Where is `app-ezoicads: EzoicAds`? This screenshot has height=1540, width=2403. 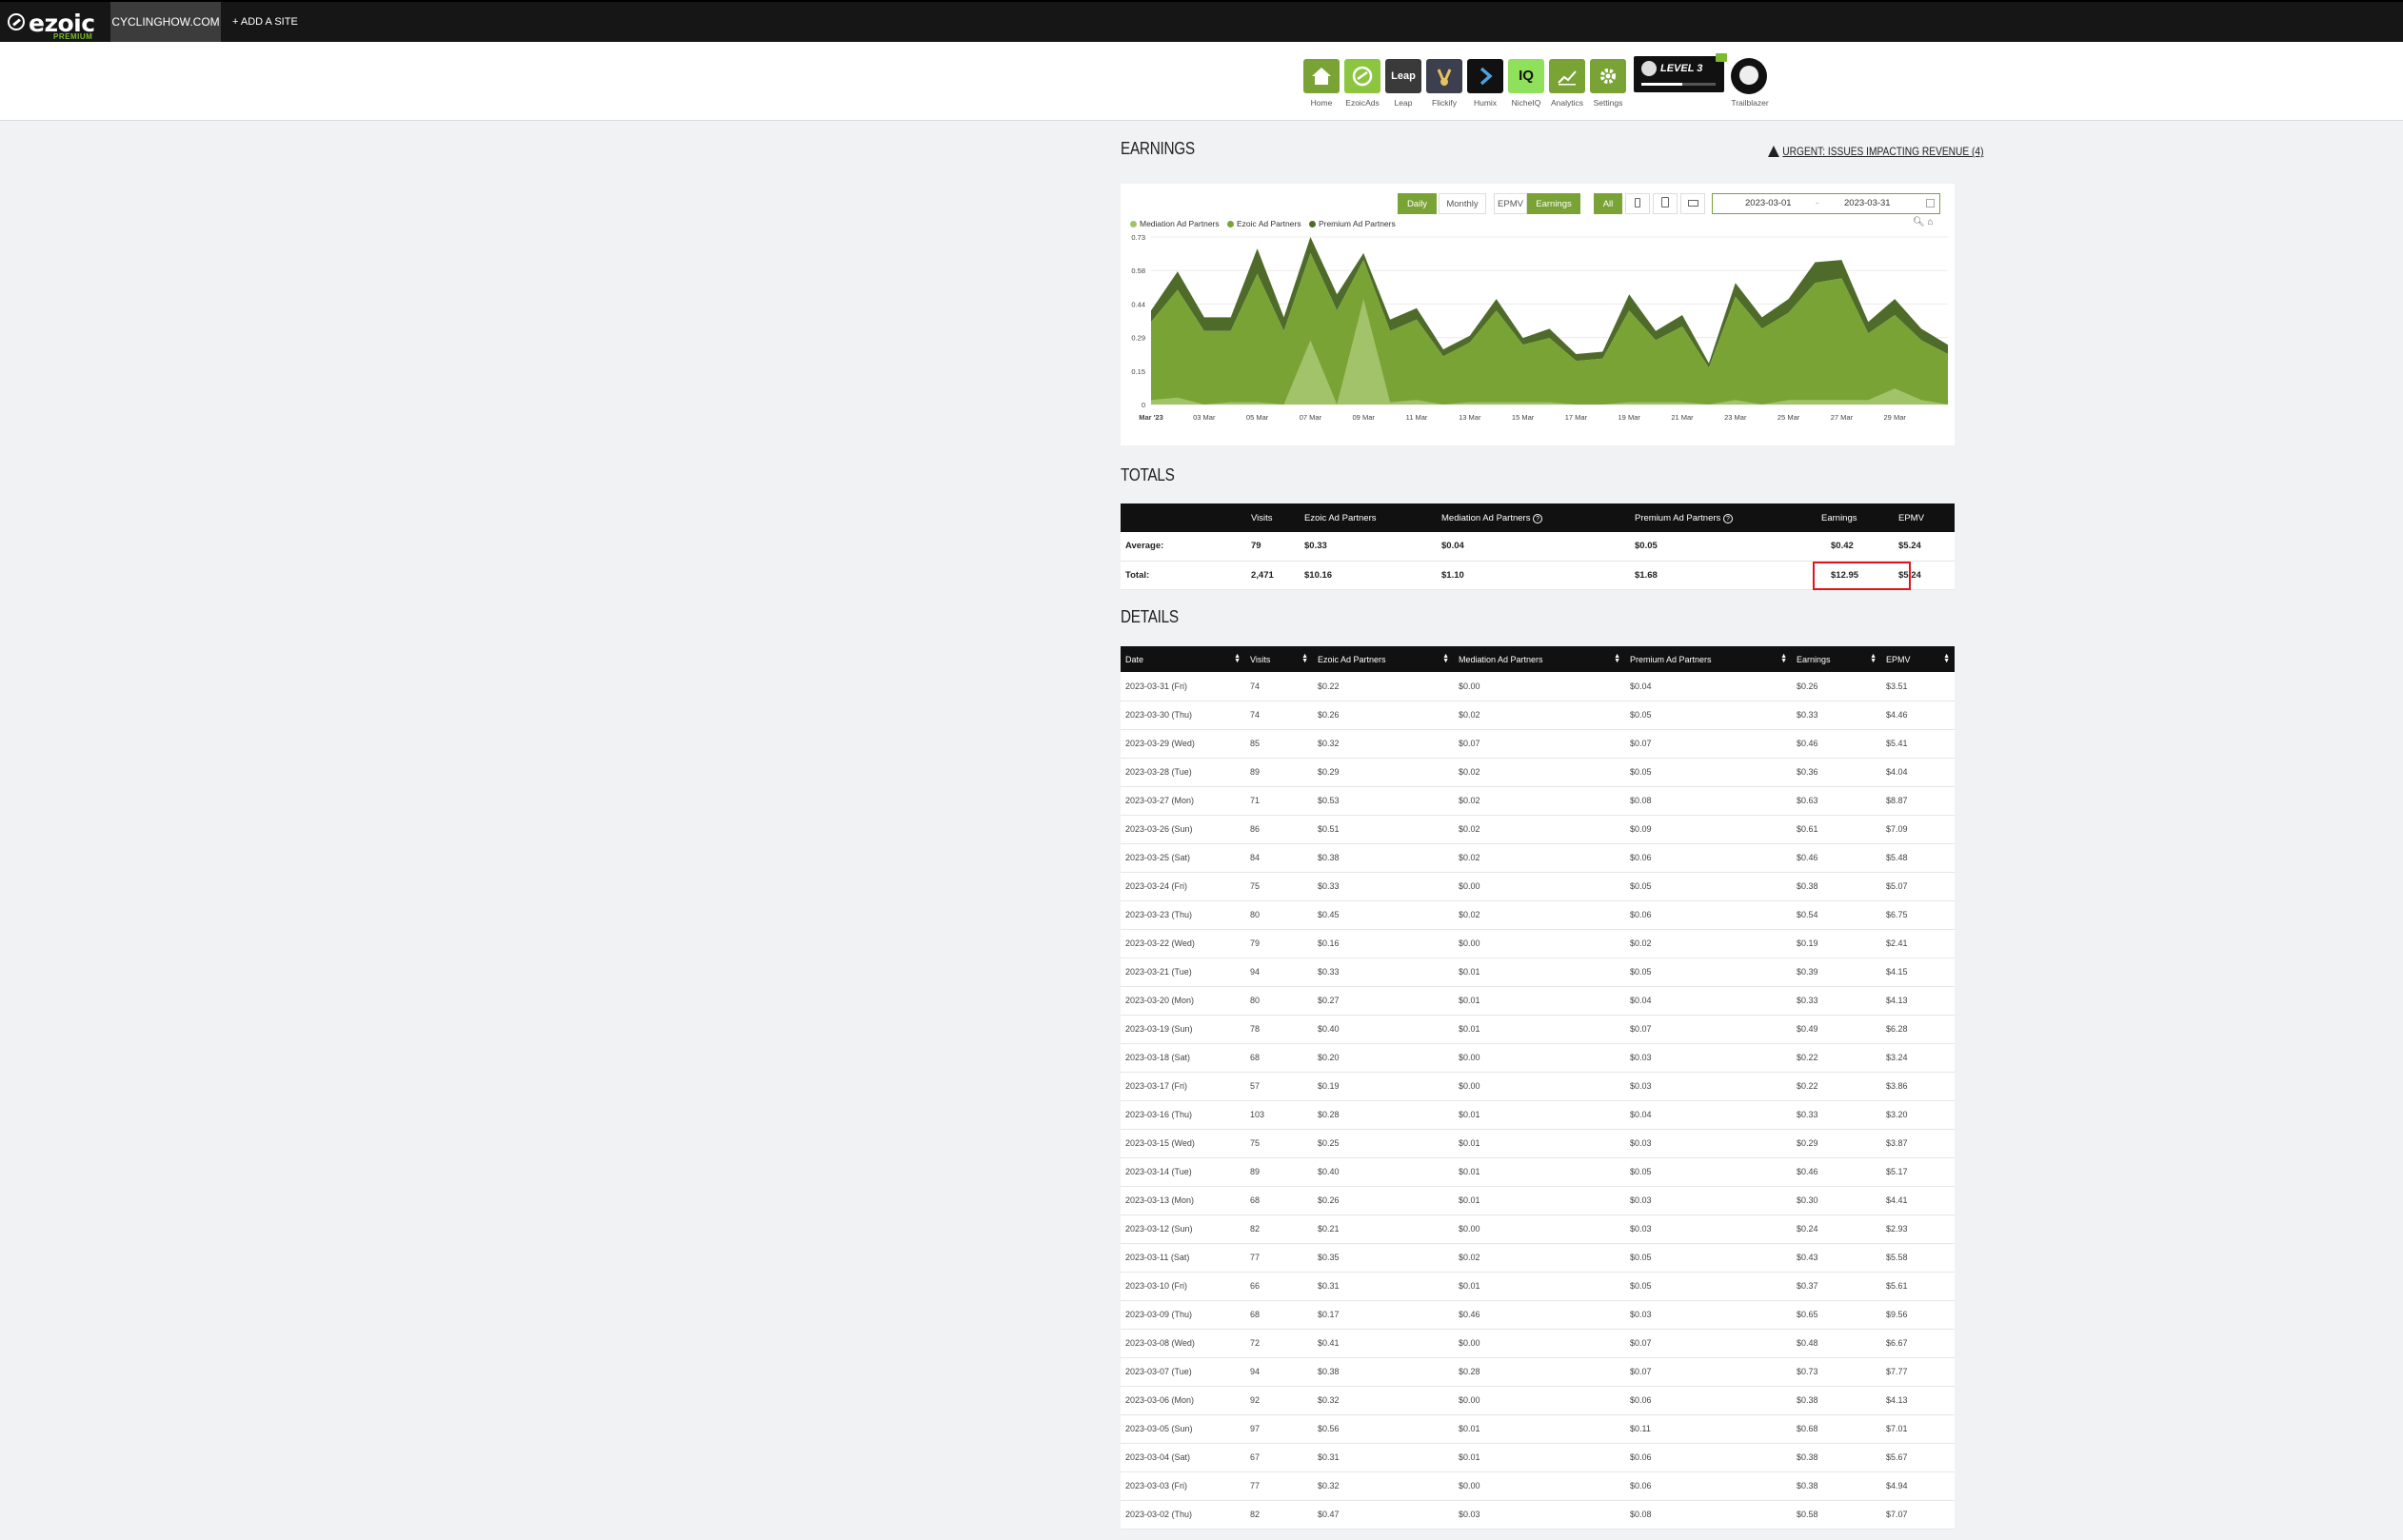
app-ezoicads: EzoicAds is located at coordinates (1362, 83).